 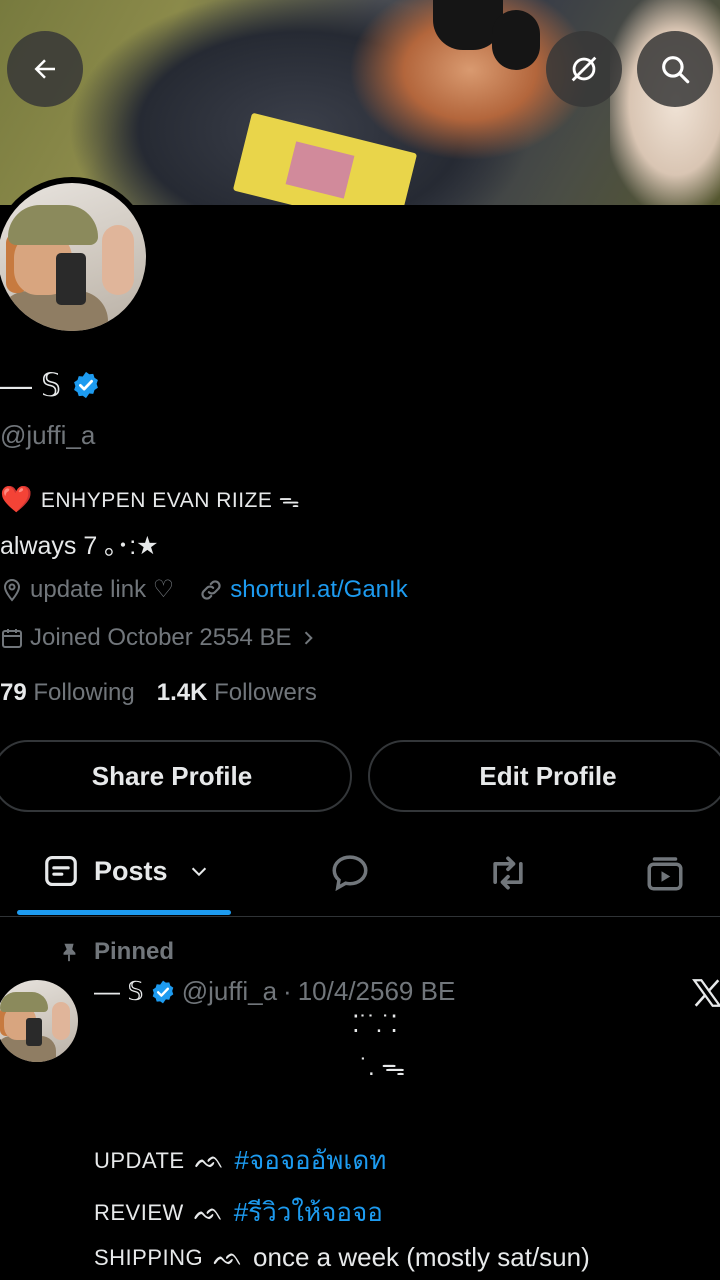 I want to click on grok-icon, so click(x=584, y=69).